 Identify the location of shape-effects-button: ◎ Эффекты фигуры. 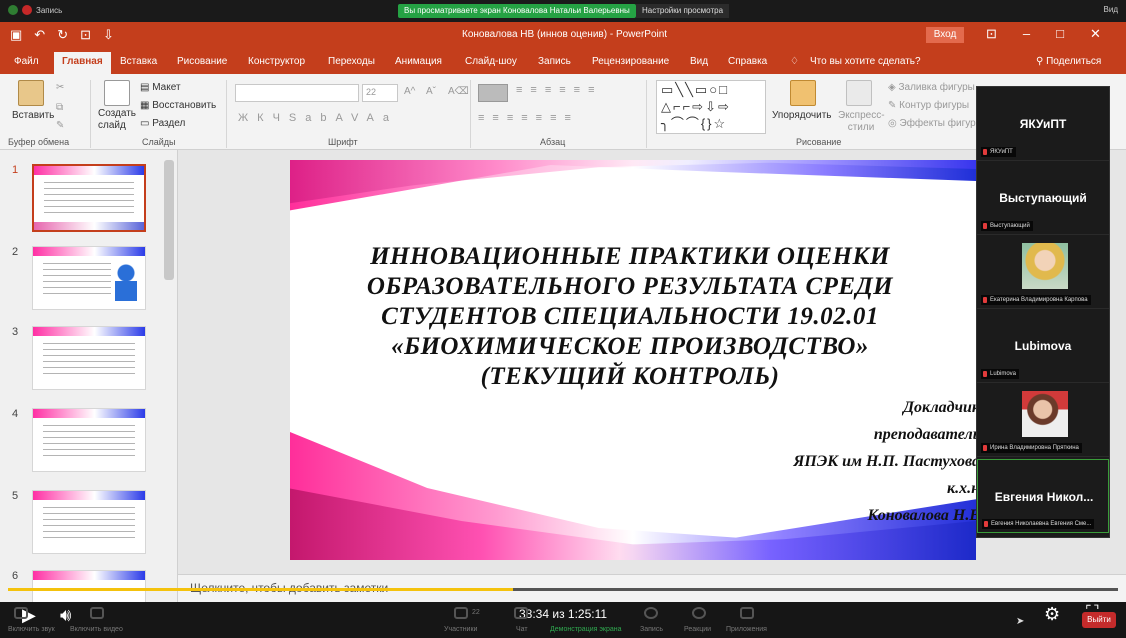
(935, 123).